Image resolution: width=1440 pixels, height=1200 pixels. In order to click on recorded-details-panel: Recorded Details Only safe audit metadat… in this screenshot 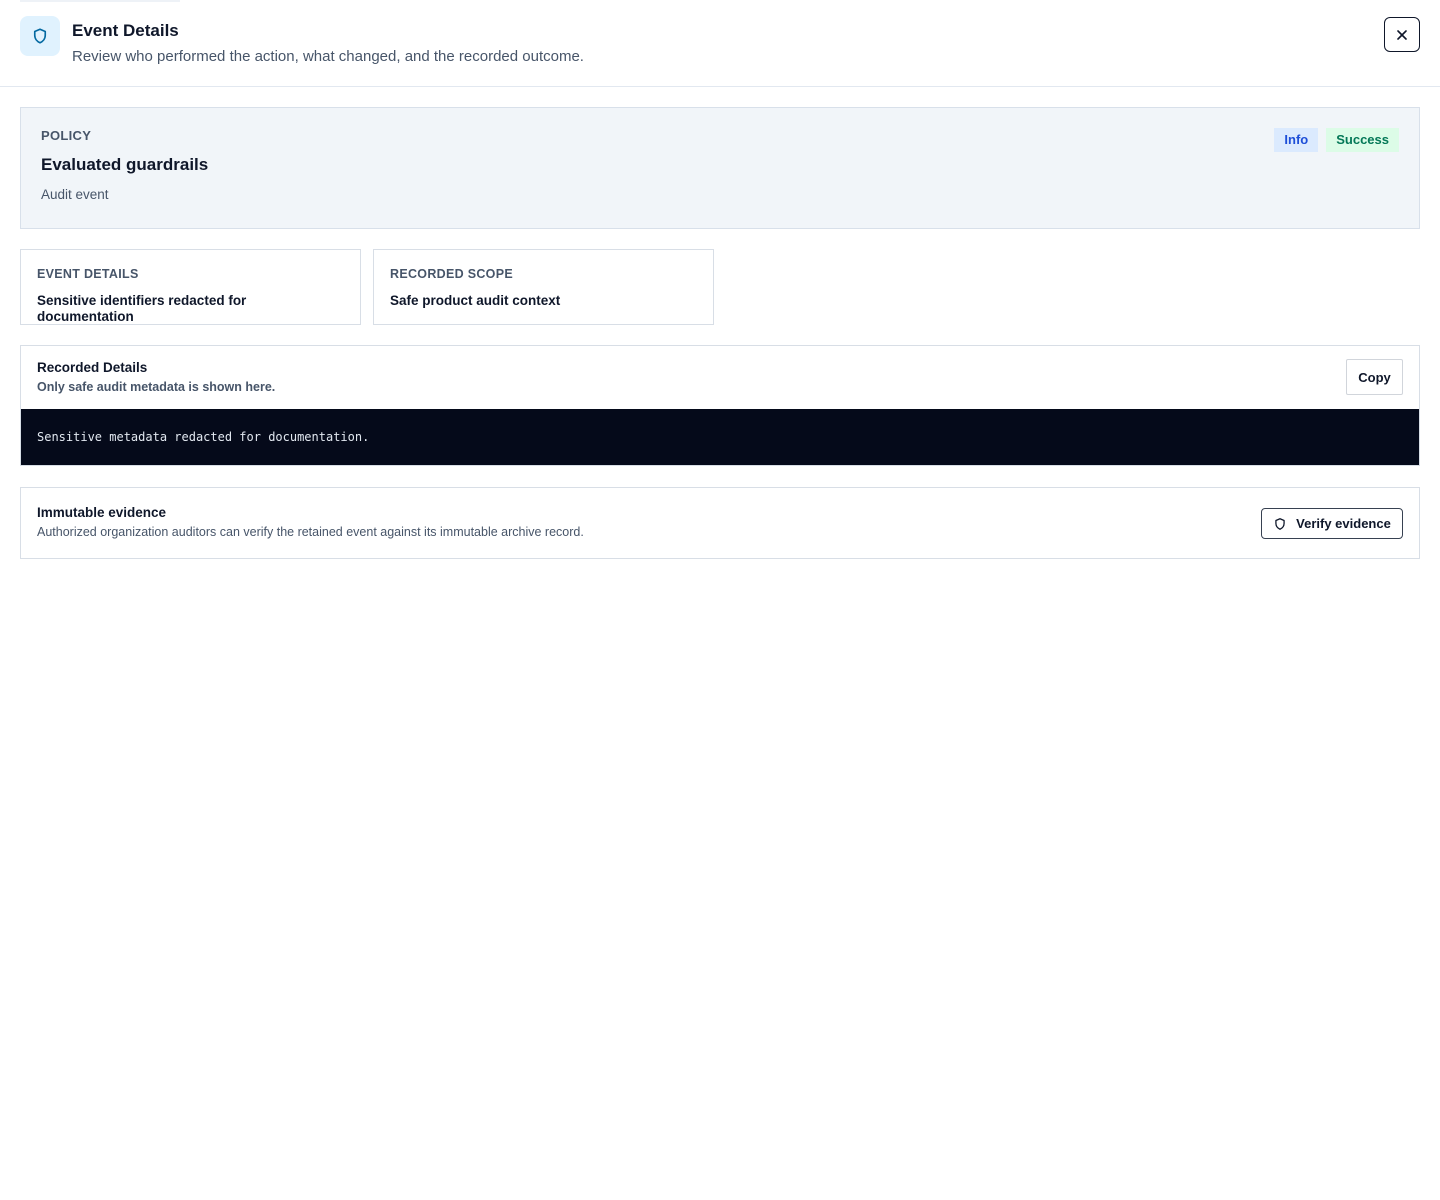, I will do `click(720, 405)`.